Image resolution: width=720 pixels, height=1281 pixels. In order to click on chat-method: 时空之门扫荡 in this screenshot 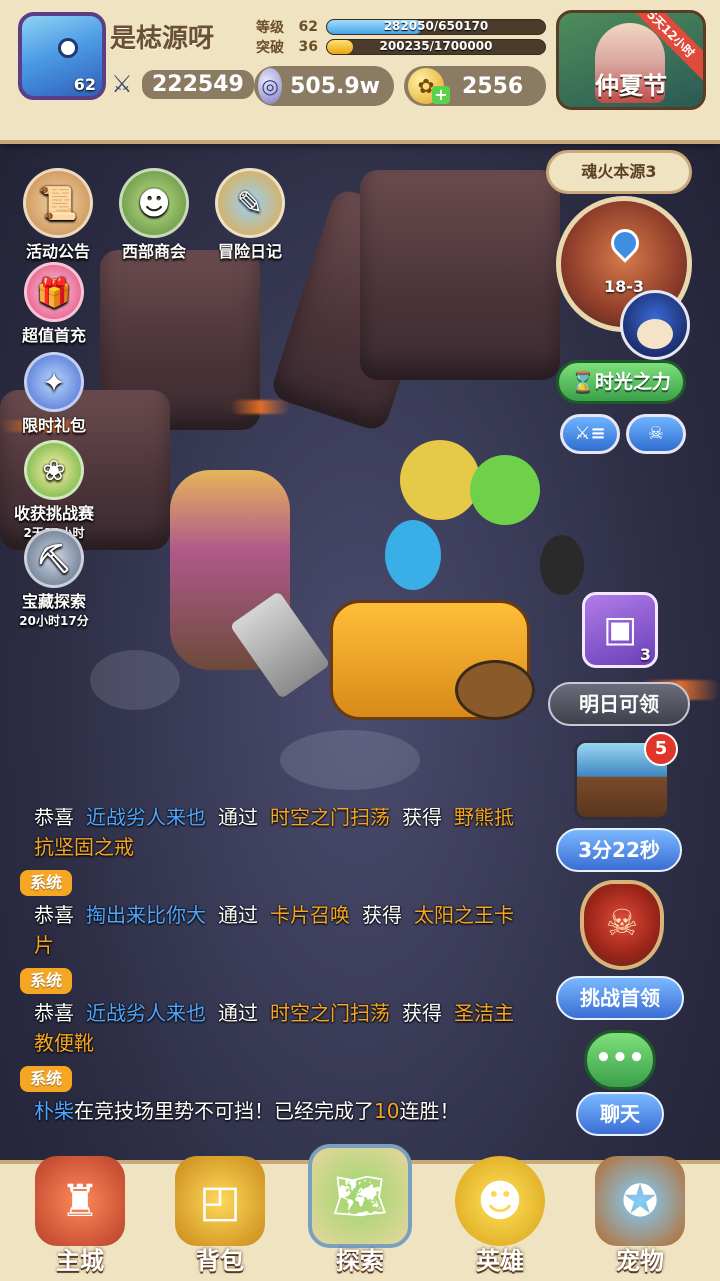, I will do `click(330, 1013)`.